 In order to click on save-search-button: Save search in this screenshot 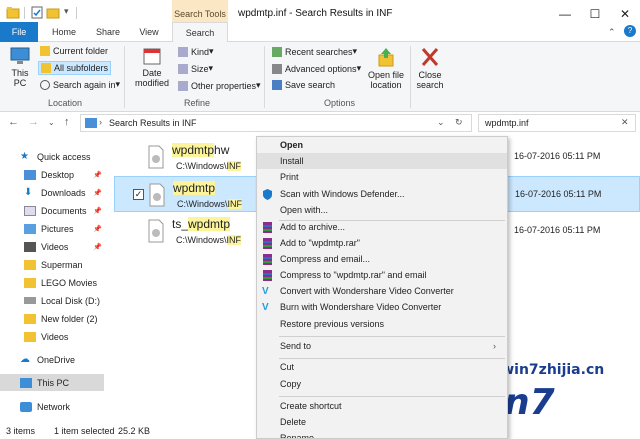, I will do `click(303, 85)`.